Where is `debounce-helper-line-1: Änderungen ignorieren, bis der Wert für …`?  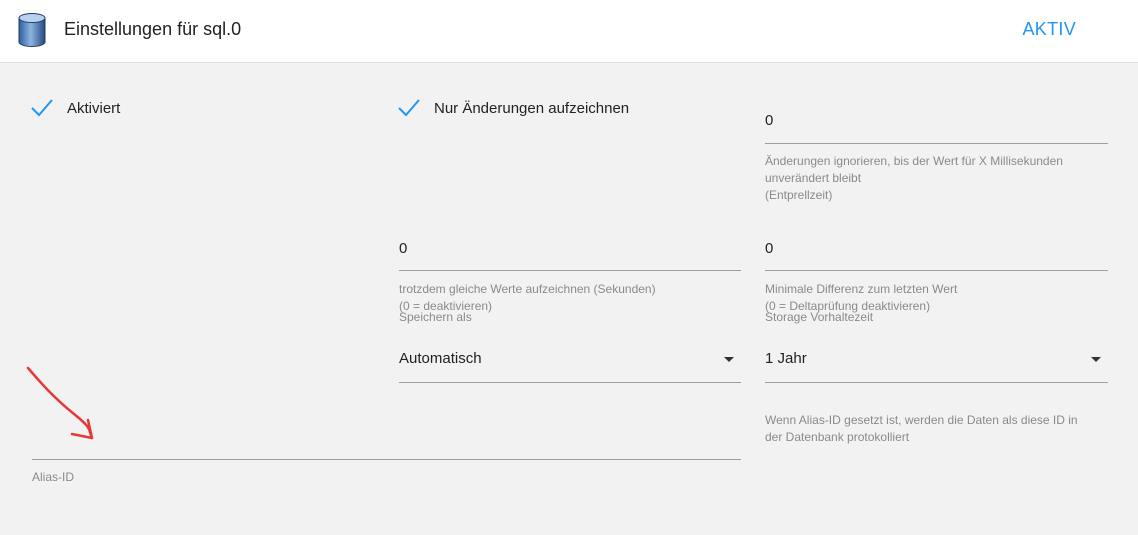 debounce-helper-line-1: Änderungen ignorieren, bis der Wert für … is located at coordinates (914, 161).